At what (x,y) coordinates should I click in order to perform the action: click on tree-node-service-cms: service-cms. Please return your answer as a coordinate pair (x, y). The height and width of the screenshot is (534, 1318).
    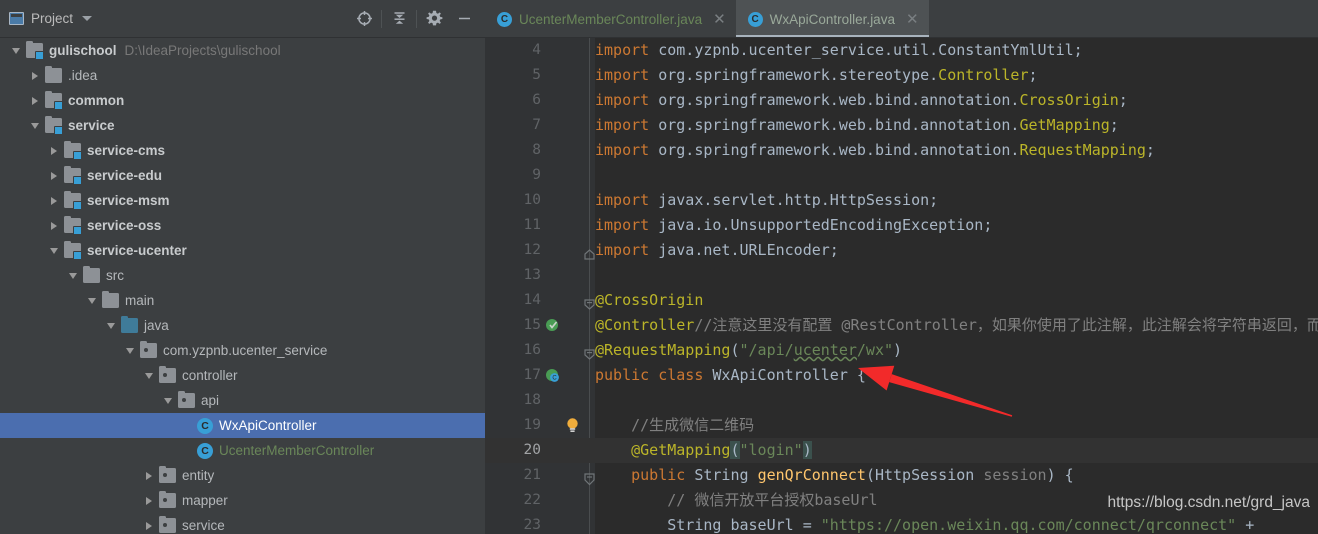
    Looking at the image, I should click on (242, 150).